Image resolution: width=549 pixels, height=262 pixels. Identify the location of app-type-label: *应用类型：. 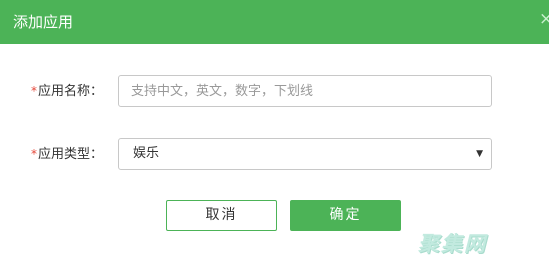
(67, 154).